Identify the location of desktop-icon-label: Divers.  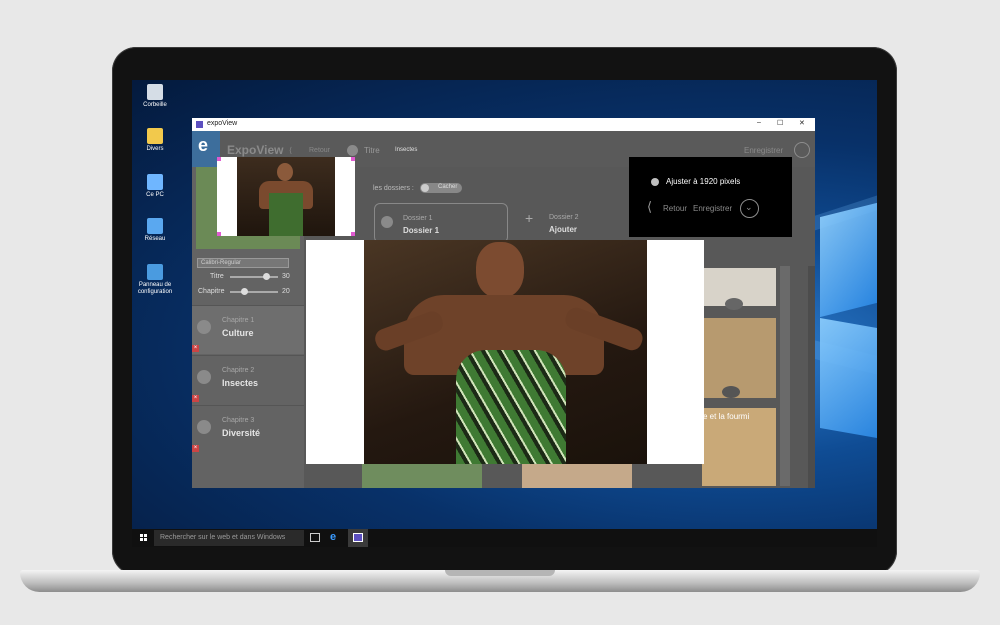
(155, 149).